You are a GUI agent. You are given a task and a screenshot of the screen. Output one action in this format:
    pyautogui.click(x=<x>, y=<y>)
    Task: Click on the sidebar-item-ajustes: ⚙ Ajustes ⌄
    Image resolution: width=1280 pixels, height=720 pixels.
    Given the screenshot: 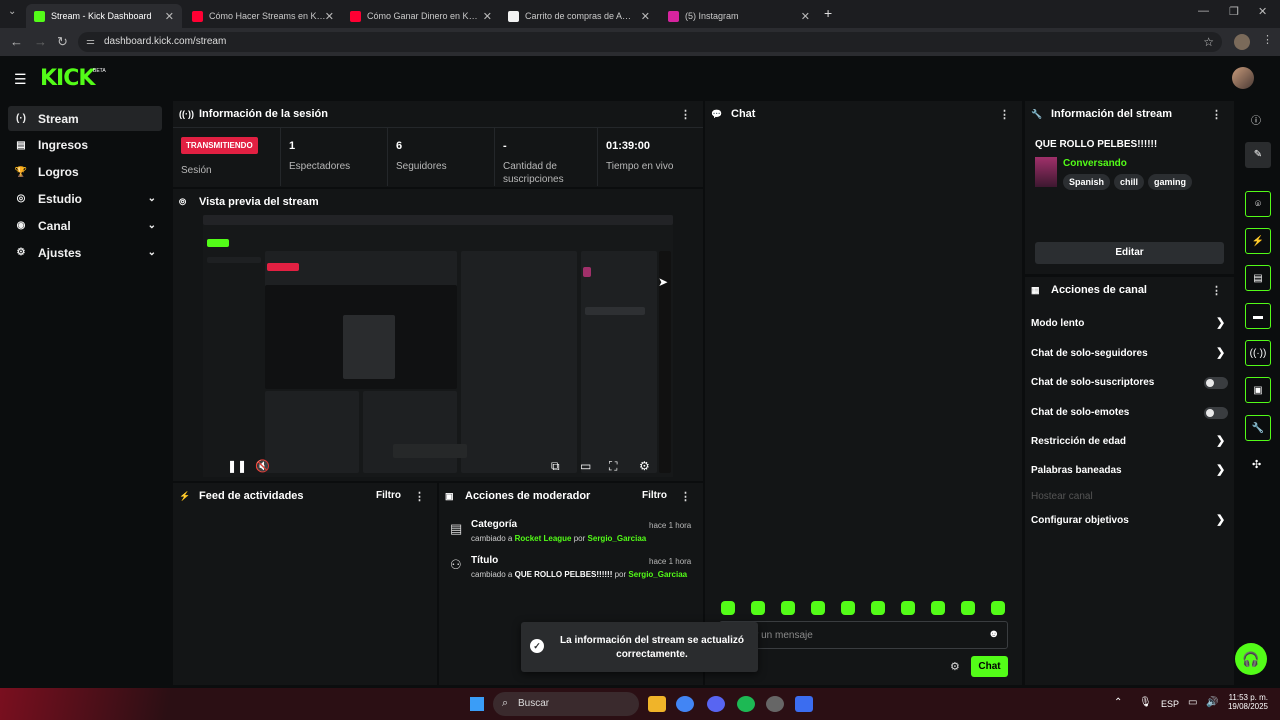 What is the action you would take?
    pyautogui.click(x=85, y=252)
    